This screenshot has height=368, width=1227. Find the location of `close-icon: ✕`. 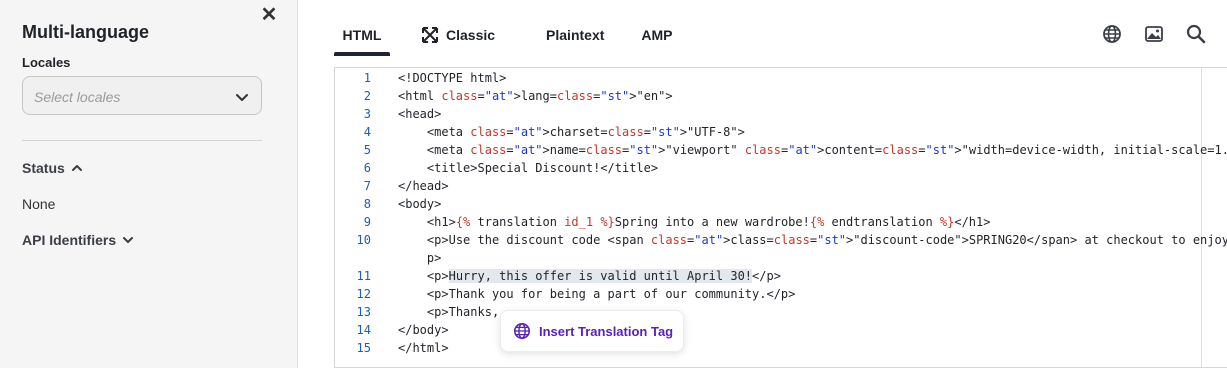

close-icon: ✕ is located at coordinates (269, 15).